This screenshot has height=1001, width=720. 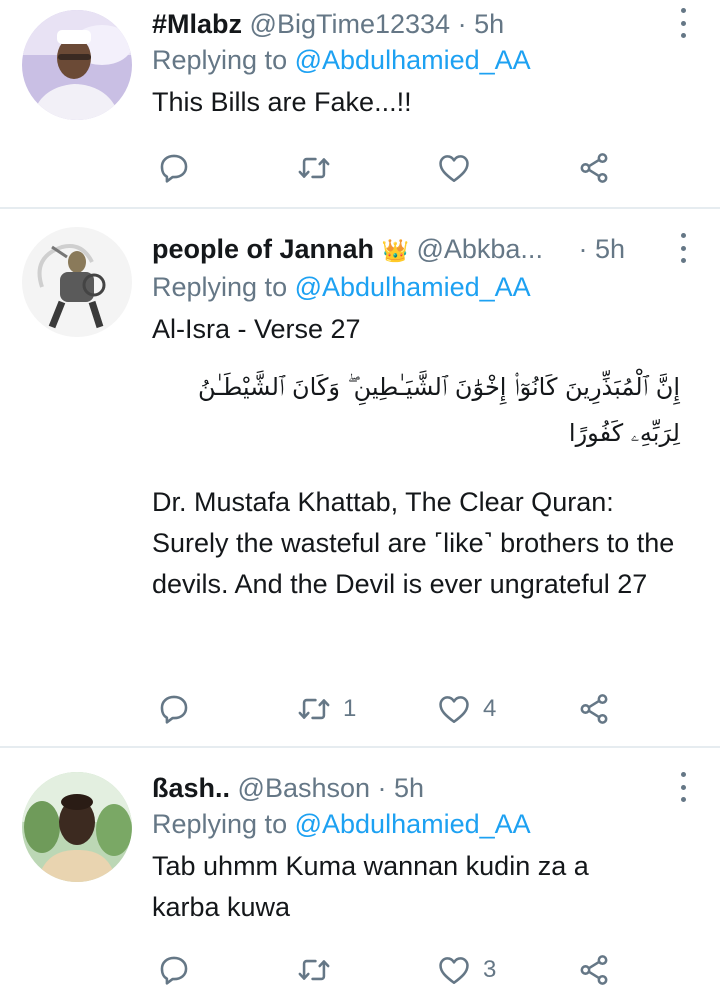 What do you see at coordinates (263, 249) in the screenshot?
I see `display-name: people of Jannah` at bounding box center [263, 249].